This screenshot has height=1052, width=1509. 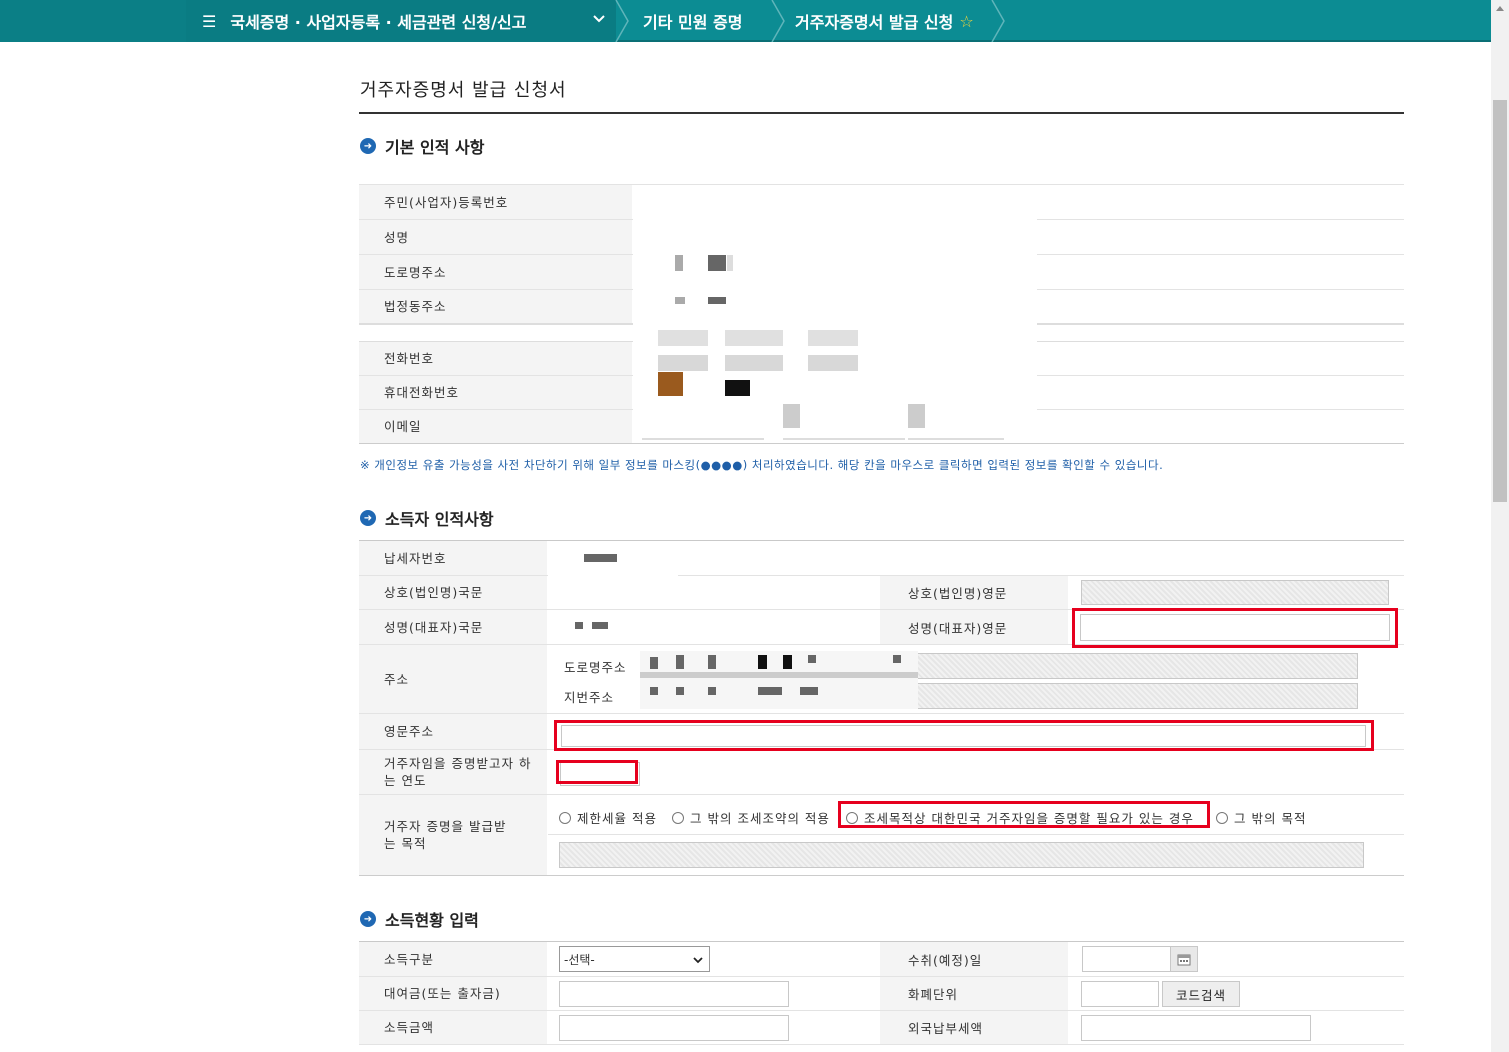 I want to click on section-title-income-status: ➜ 소득현황 입력, so click(x=419, y=919).